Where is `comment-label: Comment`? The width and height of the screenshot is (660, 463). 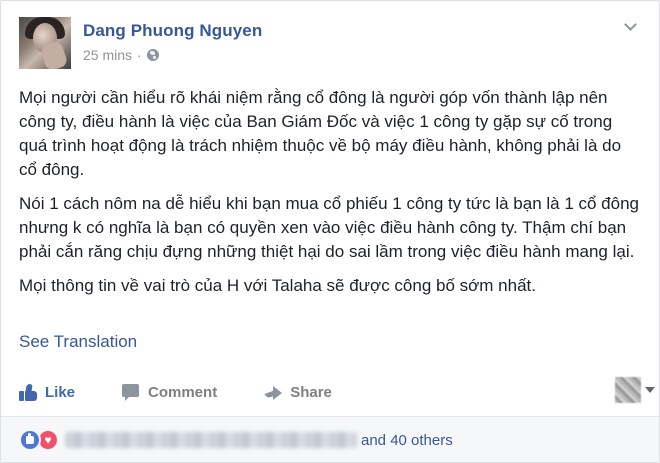 comment-label: Comment is located at coordinates (183, 392).